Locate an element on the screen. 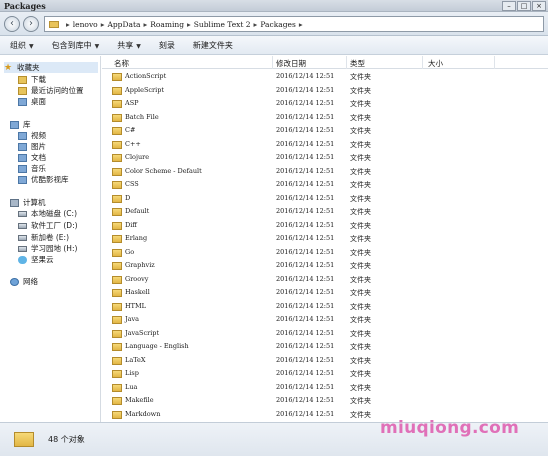 Image resolution: width=548 pixels, height=456 pixels. nav-network: 网络 is located at coordinates (24, 281).